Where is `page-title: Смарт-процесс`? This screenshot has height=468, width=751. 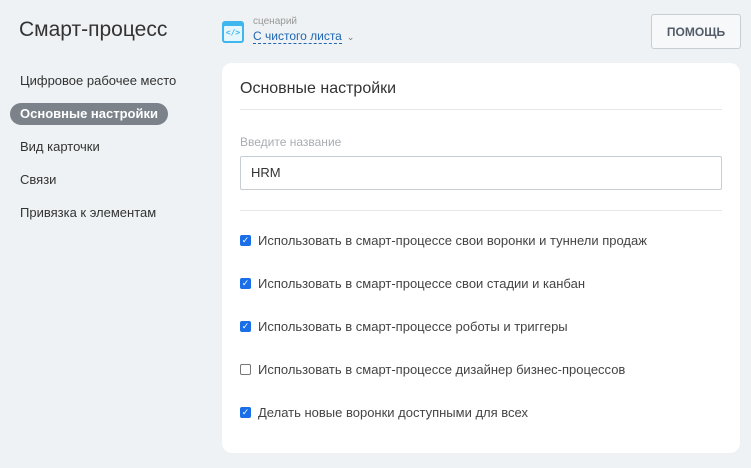 page-title: Смарт-процесс is located at coordinates (93, 29).